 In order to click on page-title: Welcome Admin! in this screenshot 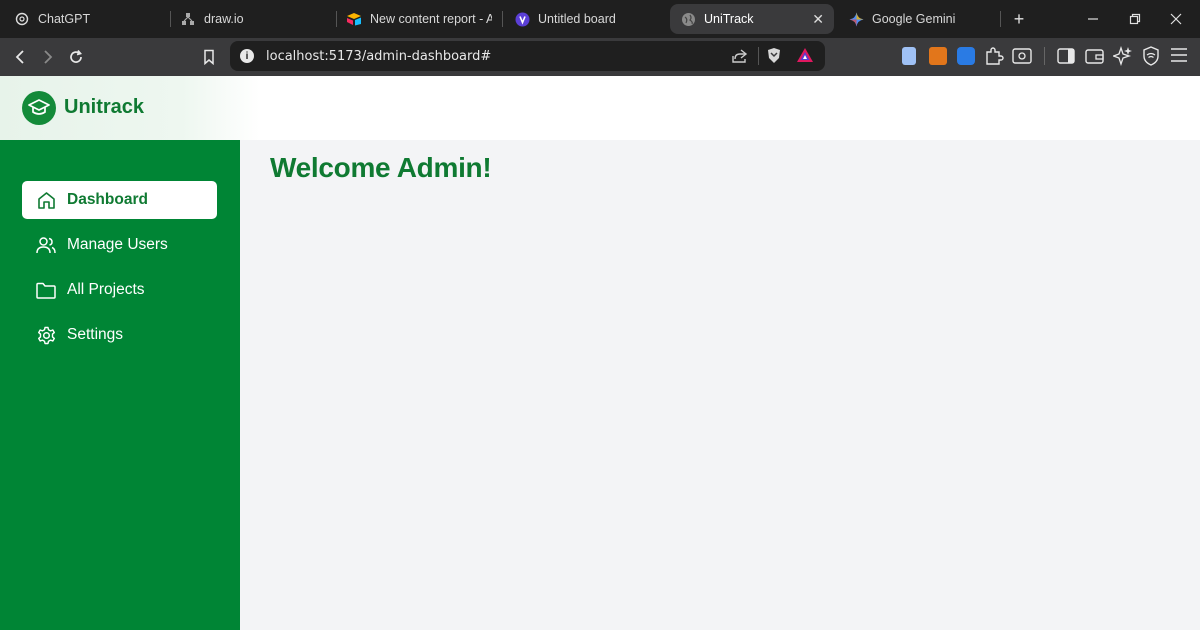, I will do `click(381, 167)`.